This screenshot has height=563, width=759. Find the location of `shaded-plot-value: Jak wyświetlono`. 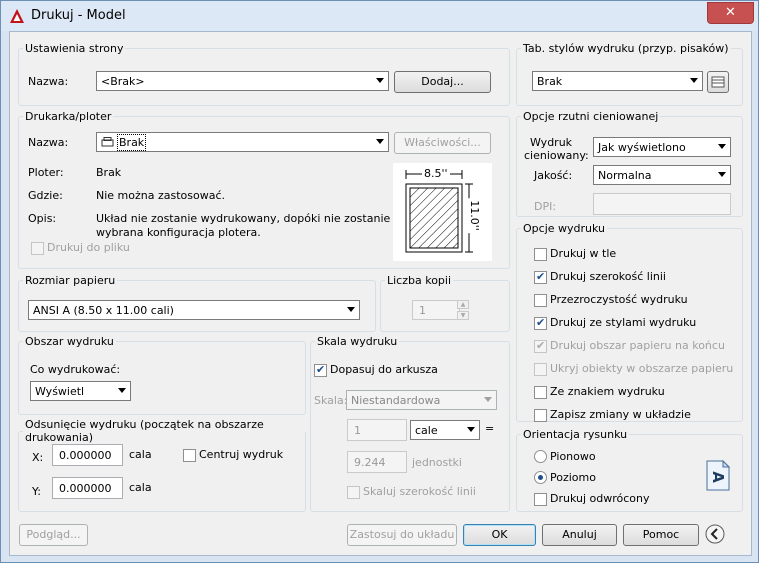

shaded-plot-value: Jak wyświetlono is located at coordinates (642, 147).